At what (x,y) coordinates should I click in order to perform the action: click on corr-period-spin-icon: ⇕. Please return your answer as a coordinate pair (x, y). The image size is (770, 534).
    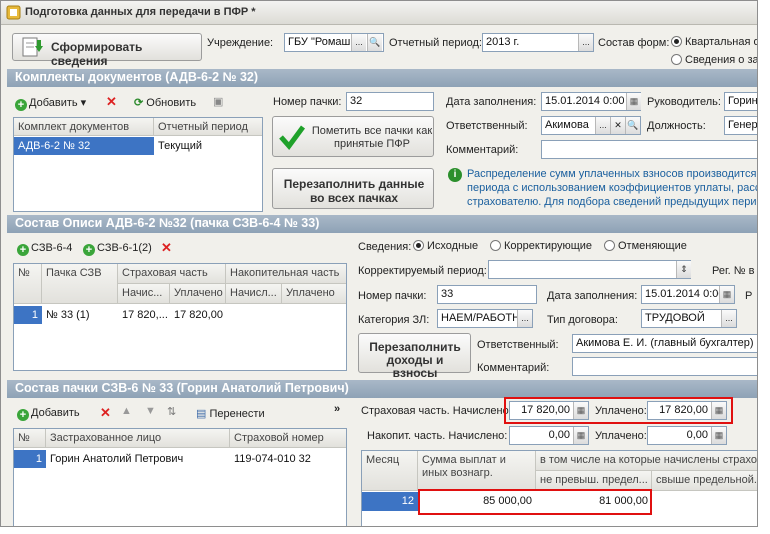
    Looking at the image, I should click on (683, 269).